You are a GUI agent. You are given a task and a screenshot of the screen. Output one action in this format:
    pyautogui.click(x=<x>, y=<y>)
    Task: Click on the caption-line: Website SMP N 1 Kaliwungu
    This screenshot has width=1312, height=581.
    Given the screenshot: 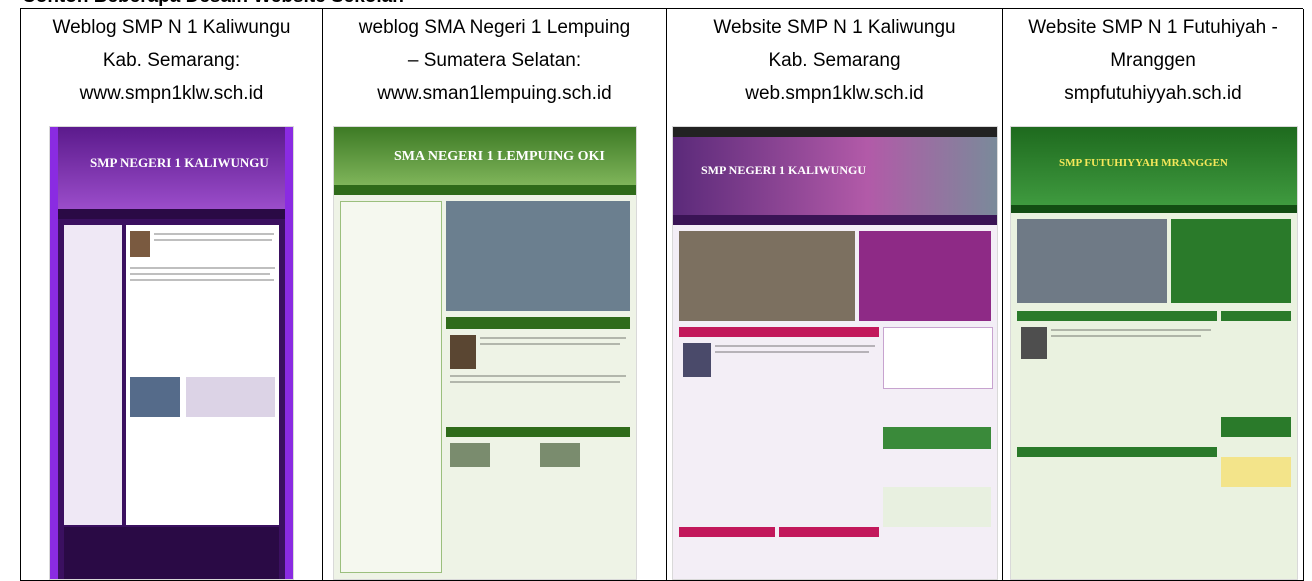 What is the action you would take?
    pyautogui.click(x=834, y=27)
    